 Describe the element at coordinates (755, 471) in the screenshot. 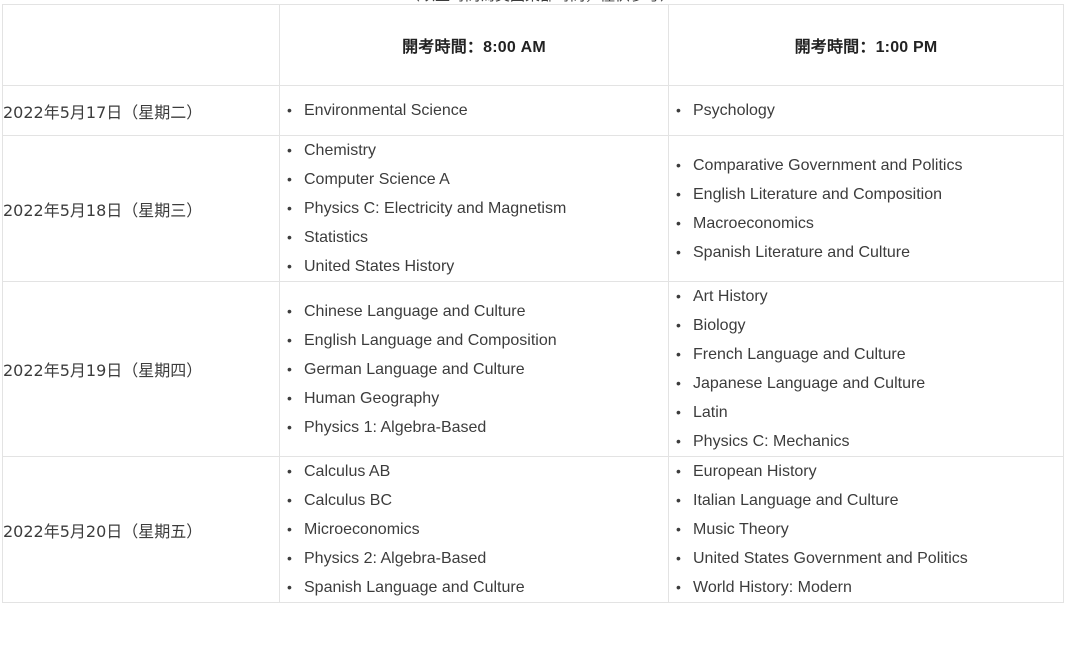

I see `subject-label: European History` at that location.